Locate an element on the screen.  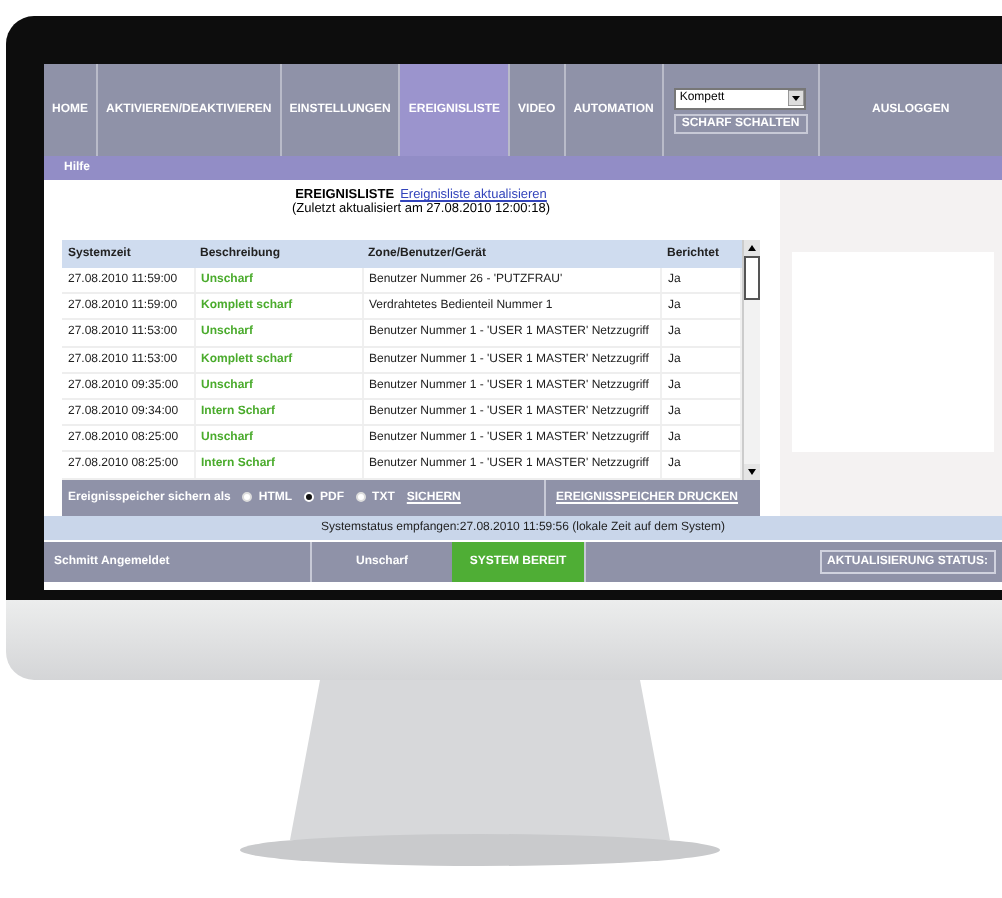
scroll-up-arrow-icon is located at coordinates (752, 248).